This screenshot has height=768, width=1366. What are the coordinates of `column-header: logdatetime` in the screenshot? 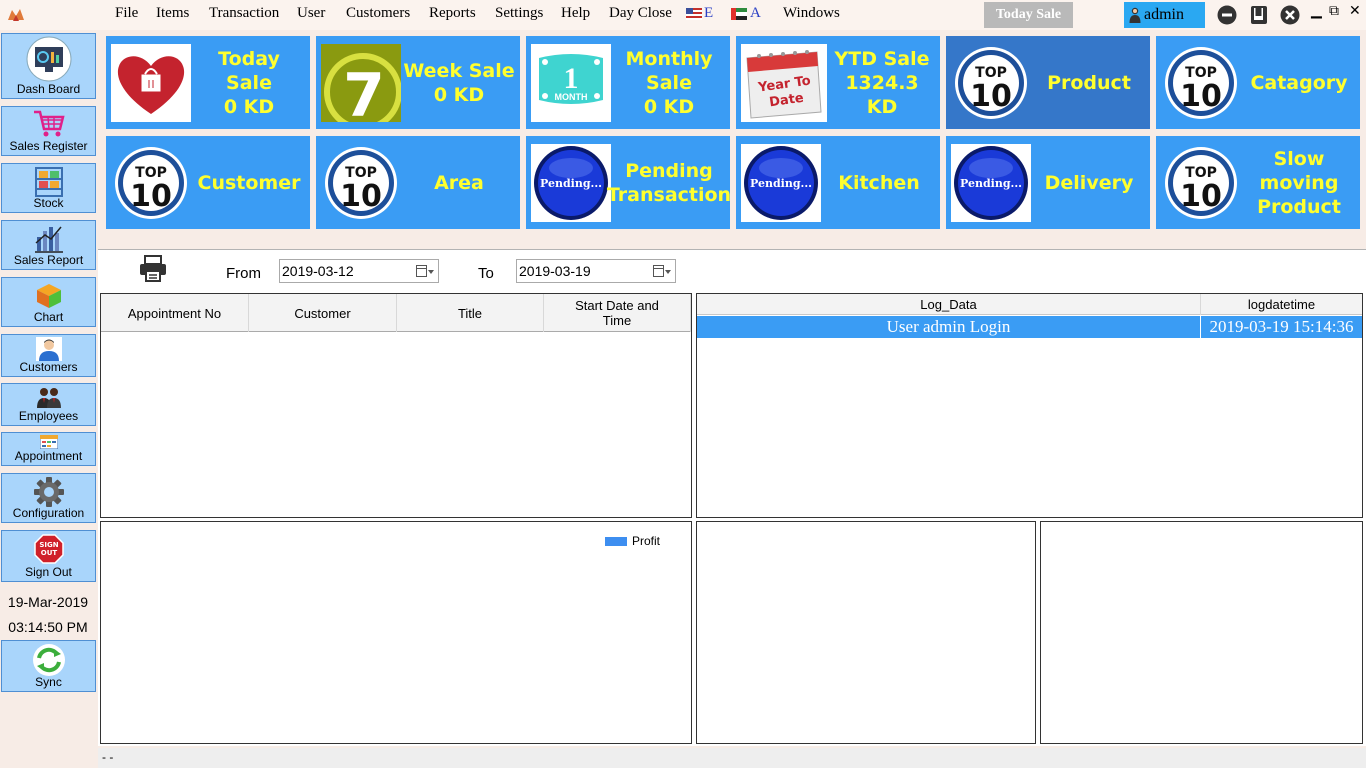 It's located at (1281, 304).